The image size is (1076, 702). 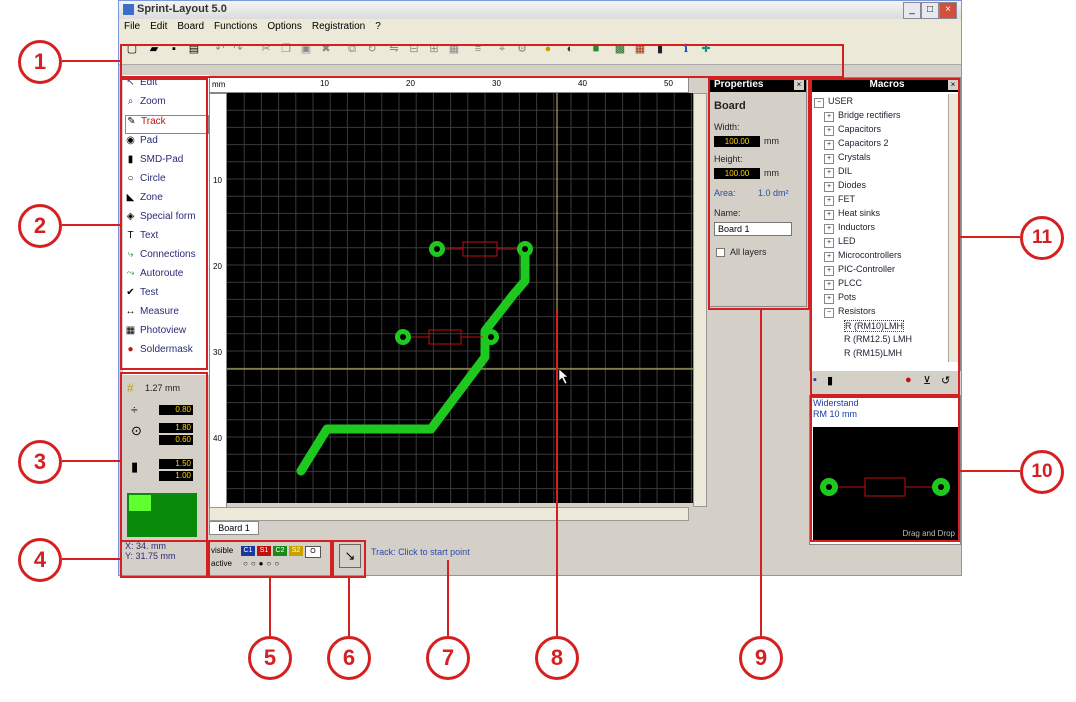 What do you see at coordinates (40, 62) in the screenshot?
I see `callout-1: 1` at bounding box center [40, 62].